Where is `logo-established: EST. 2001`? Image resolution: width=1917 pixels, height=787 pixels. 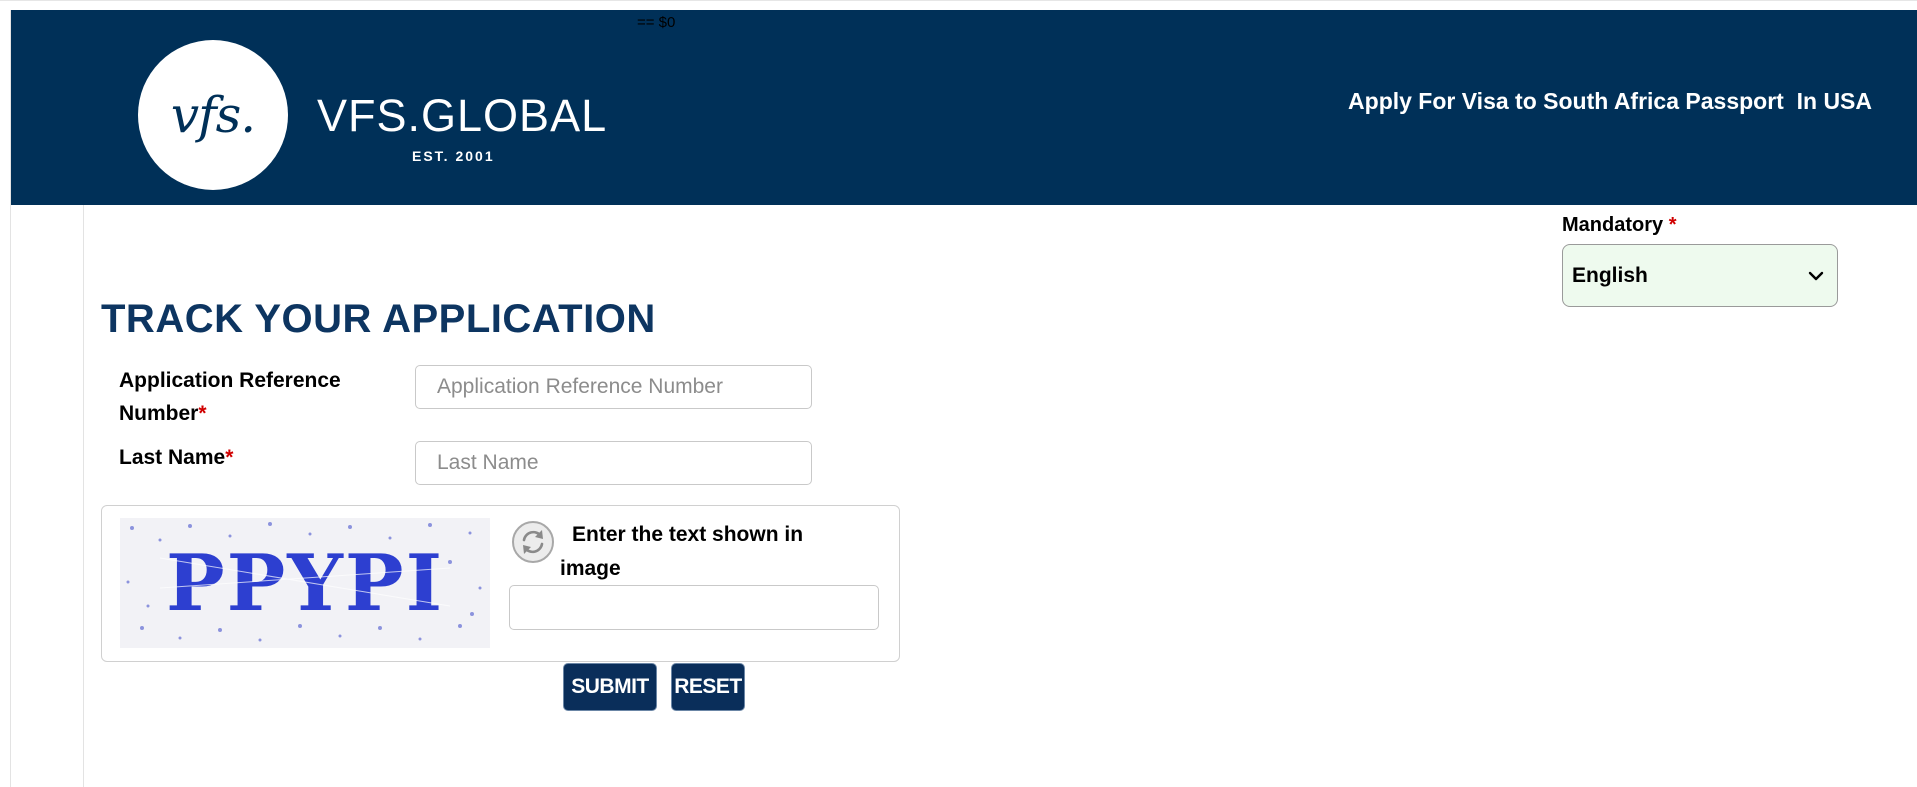 logo-established: EST. 2001 is located at coordinates (453, 156).